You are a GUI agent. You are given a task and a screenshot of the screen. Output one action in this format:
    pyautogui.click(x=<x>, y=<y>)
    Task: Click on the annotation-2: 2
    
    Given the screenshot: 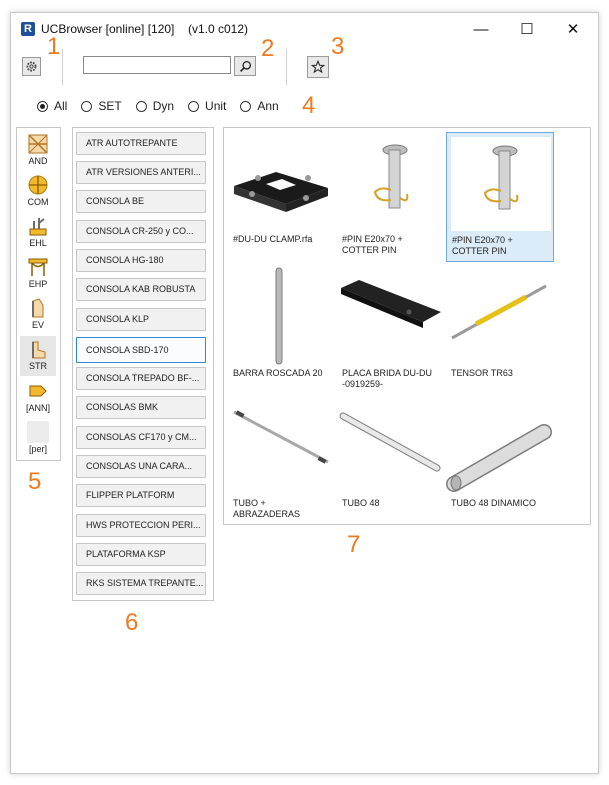 What is the action you would take?
    pyautogui.click(x=268, y=48)
    